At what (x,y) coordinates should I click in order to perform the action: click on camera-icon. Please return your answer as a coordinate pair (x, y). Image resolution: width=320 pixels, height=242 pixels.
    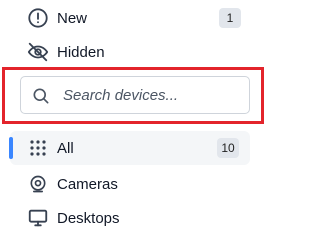
    Looking at the image, I should click on (38, 184).